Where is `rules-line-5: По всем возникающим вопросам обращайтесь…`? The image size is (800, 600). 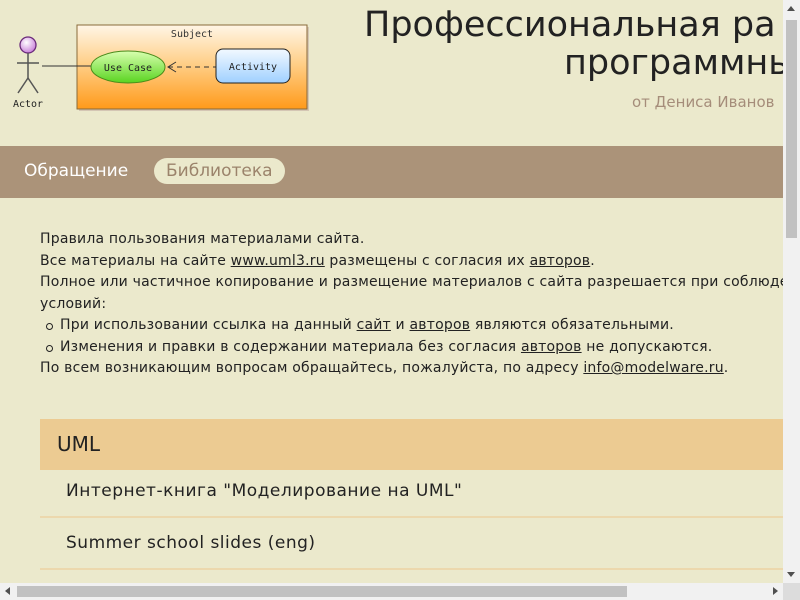
rules-line-5: По всем возникающим вопросам обращайтесь… is located at coordinates (411, 369).